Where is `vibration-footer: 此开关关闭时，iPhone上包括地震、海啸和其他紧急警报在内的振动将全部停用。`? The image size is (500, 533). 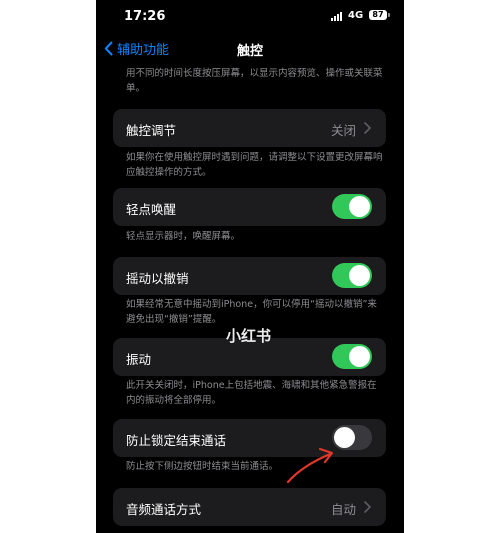 vibration-footer: 此开关关闭时，iPhone上包括地震、海啸和其他紧急警报在内的振动将全部停用。 is located at coordinates (251, 393).